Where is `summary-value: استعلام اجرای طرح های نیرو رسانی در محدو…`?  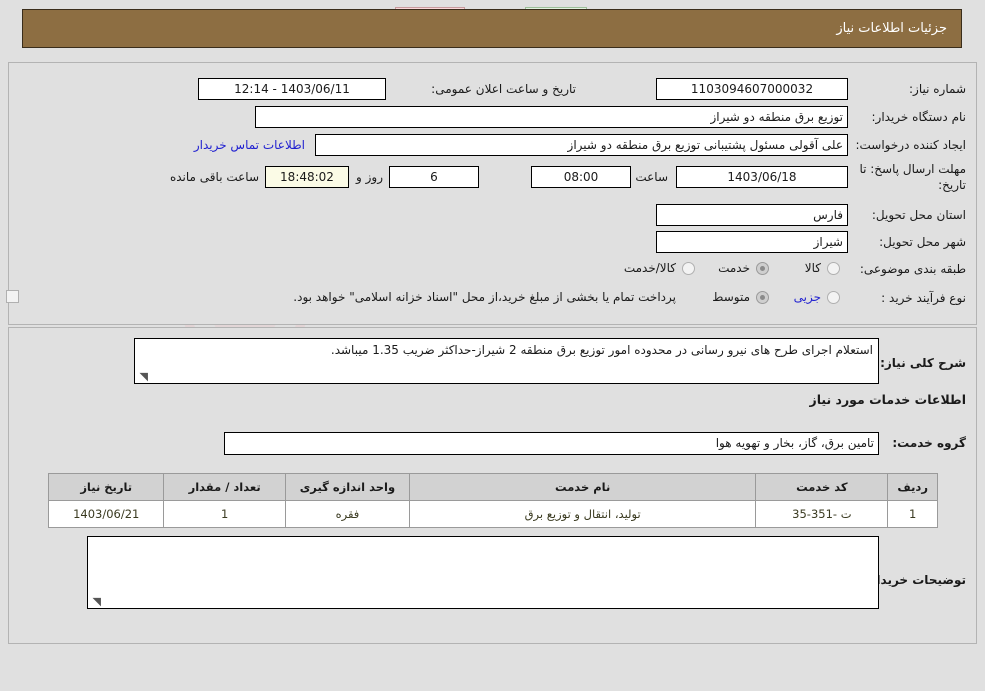 summary-value: استعلام اجرای طرح های نیرو رسانی در محدو… is located at coordinates (506, 361).